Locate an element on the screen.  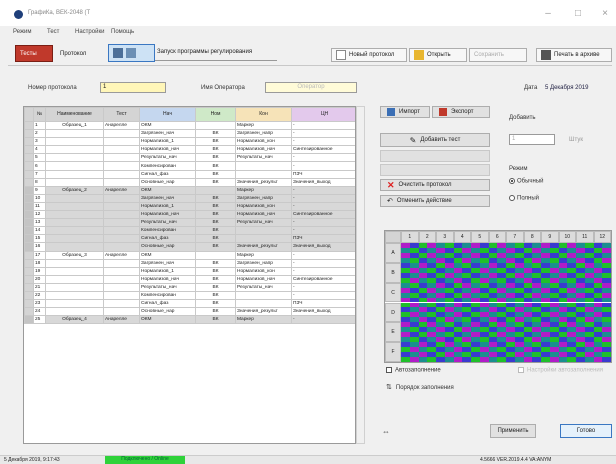
menu-settings: Настройки is located at coordinates (89, 32).